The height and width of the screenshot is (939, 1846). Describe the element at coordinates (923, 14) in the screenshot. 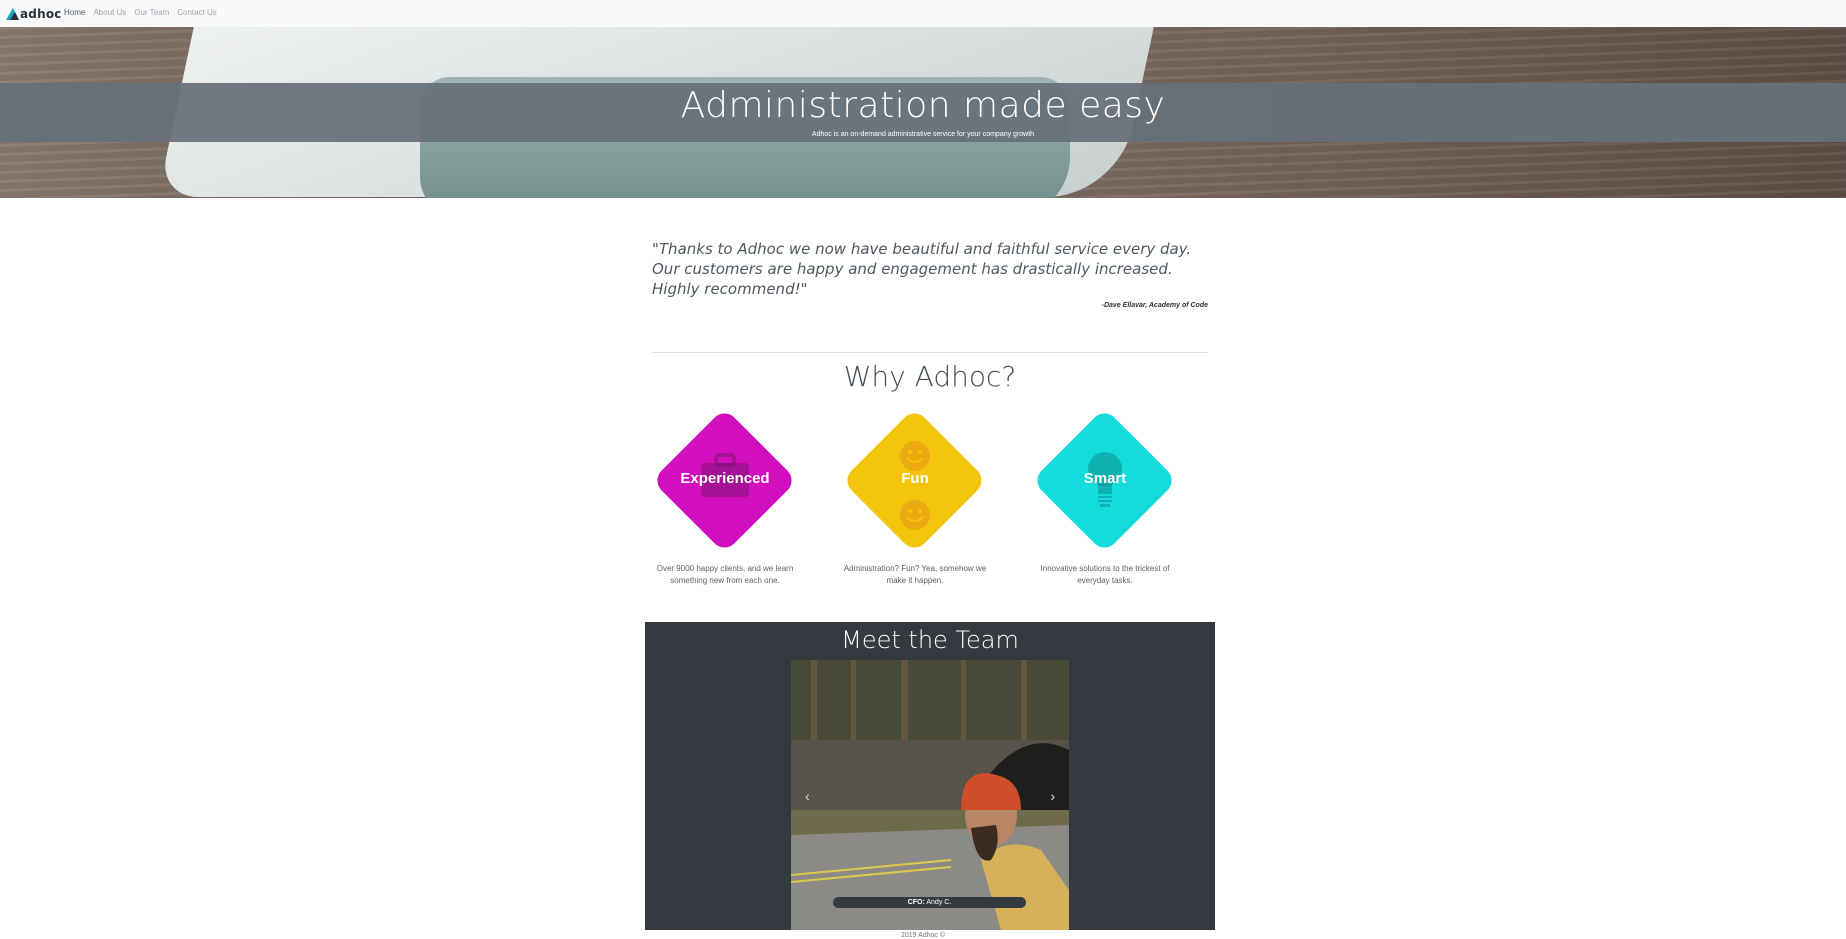

I see `navbar: adhoc Home About Us Our Team Contact Us` at that location.